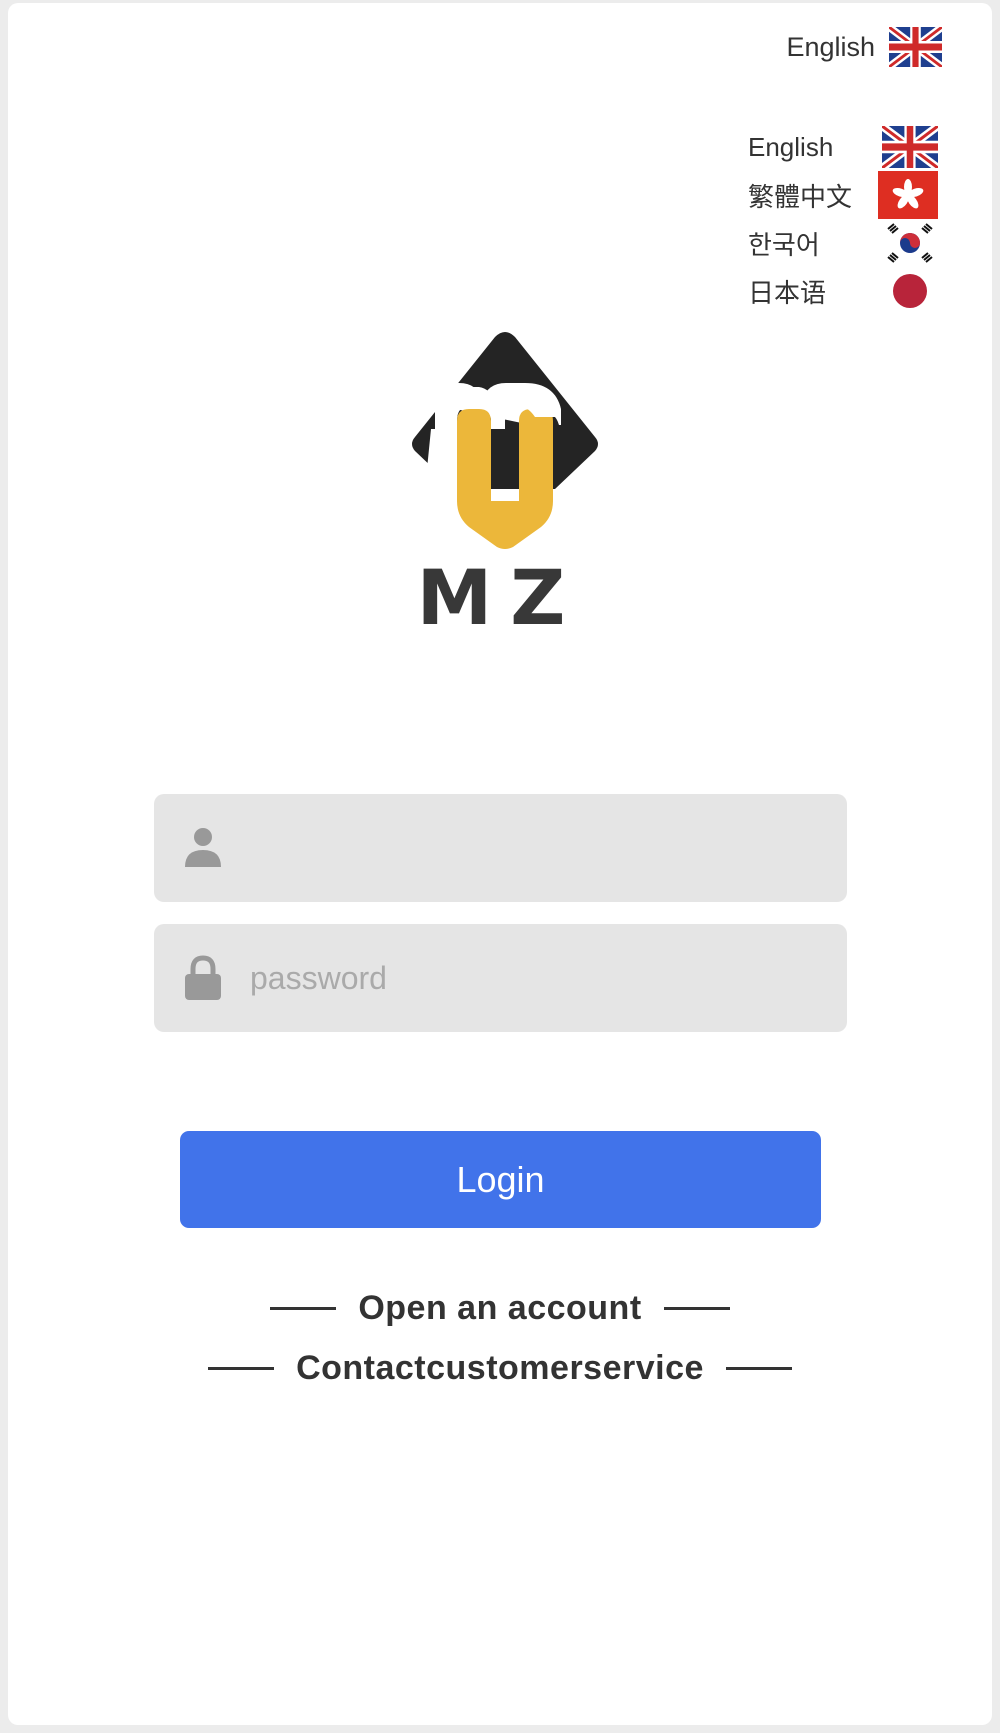 The image size is (1000, 1733). I want to click on language-option-traditional-chinese: 繁體中文, so click(843, 195).